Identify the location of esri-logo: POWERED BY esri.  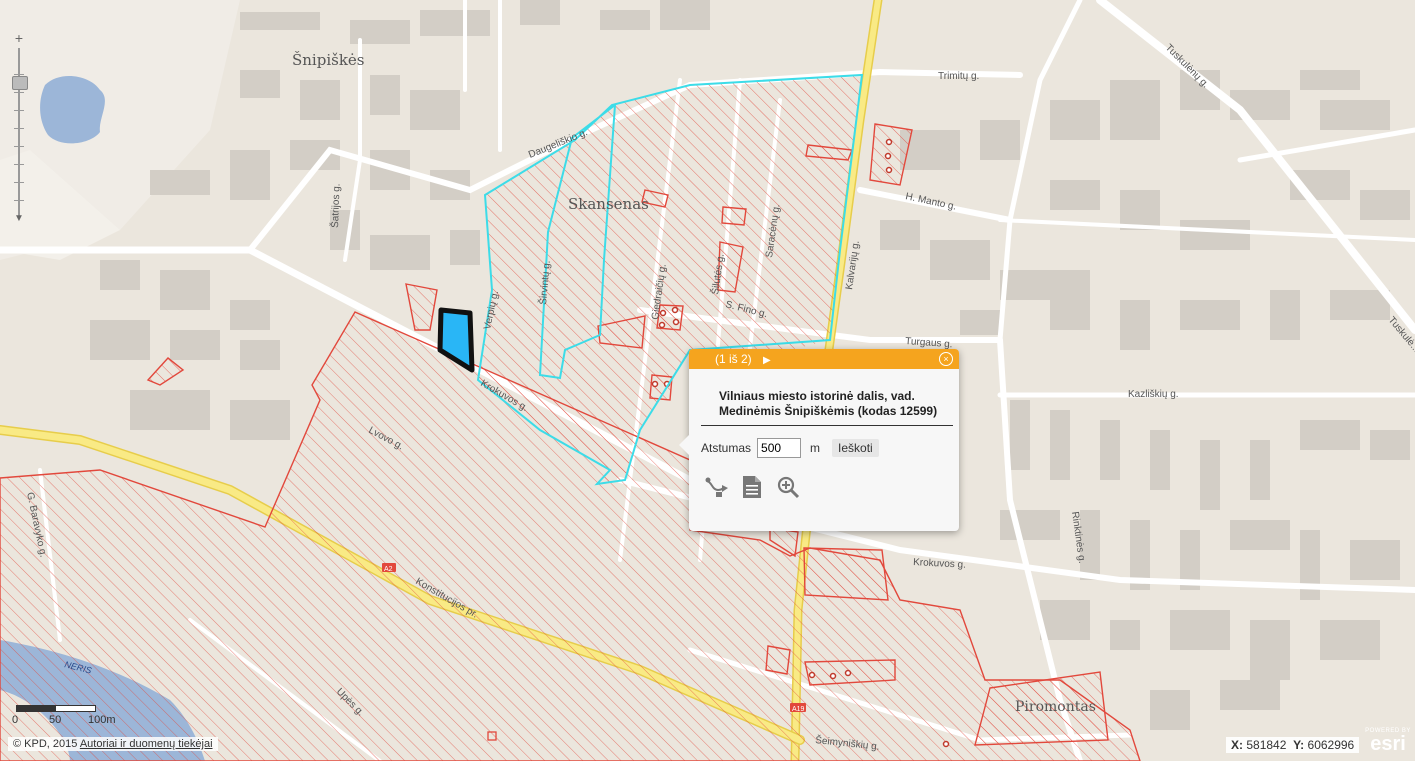
(1388, 744).